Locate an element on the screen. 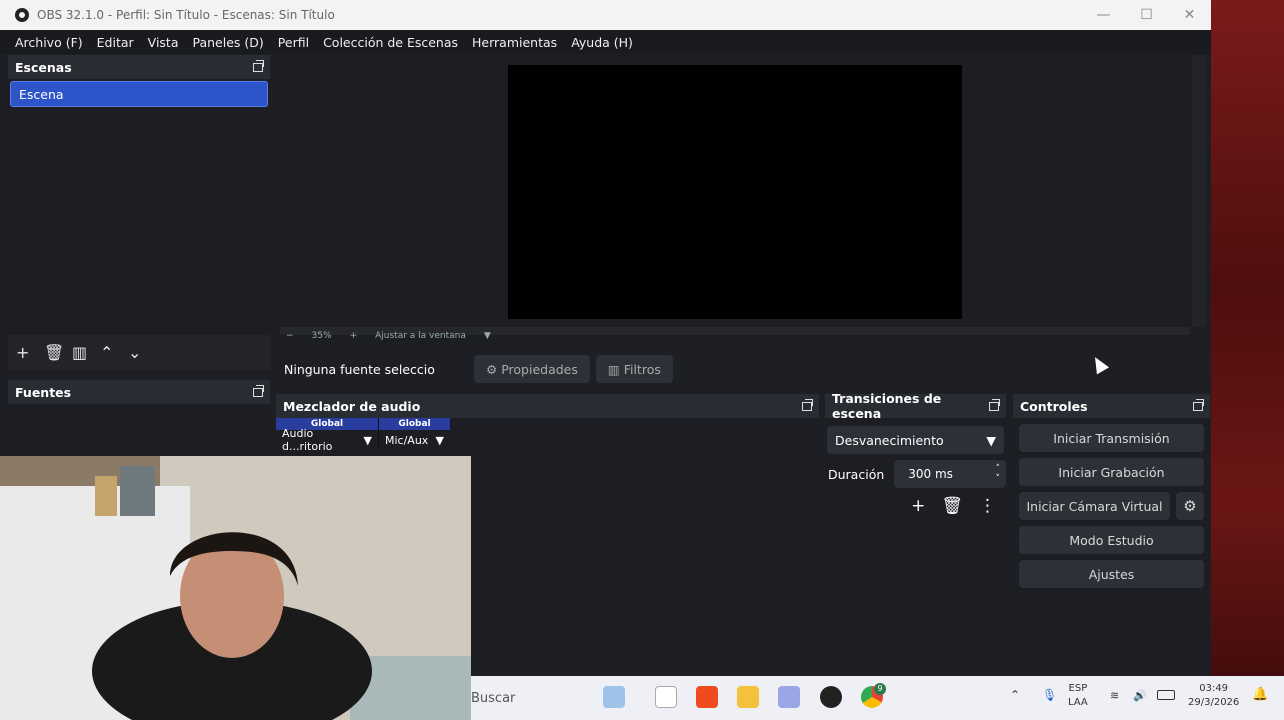 This screenshot has width=1284, height=720. channel-name-dropdown: Audio d...ritorio ▼ is located at coordinates (327, 440).